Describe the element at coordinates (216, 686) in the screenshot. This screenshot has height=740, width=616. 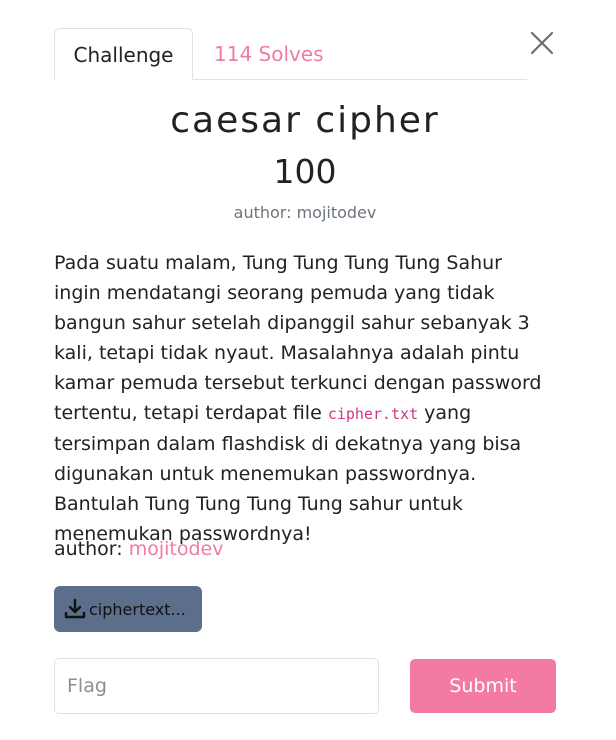
I see `flag-input` at that location.